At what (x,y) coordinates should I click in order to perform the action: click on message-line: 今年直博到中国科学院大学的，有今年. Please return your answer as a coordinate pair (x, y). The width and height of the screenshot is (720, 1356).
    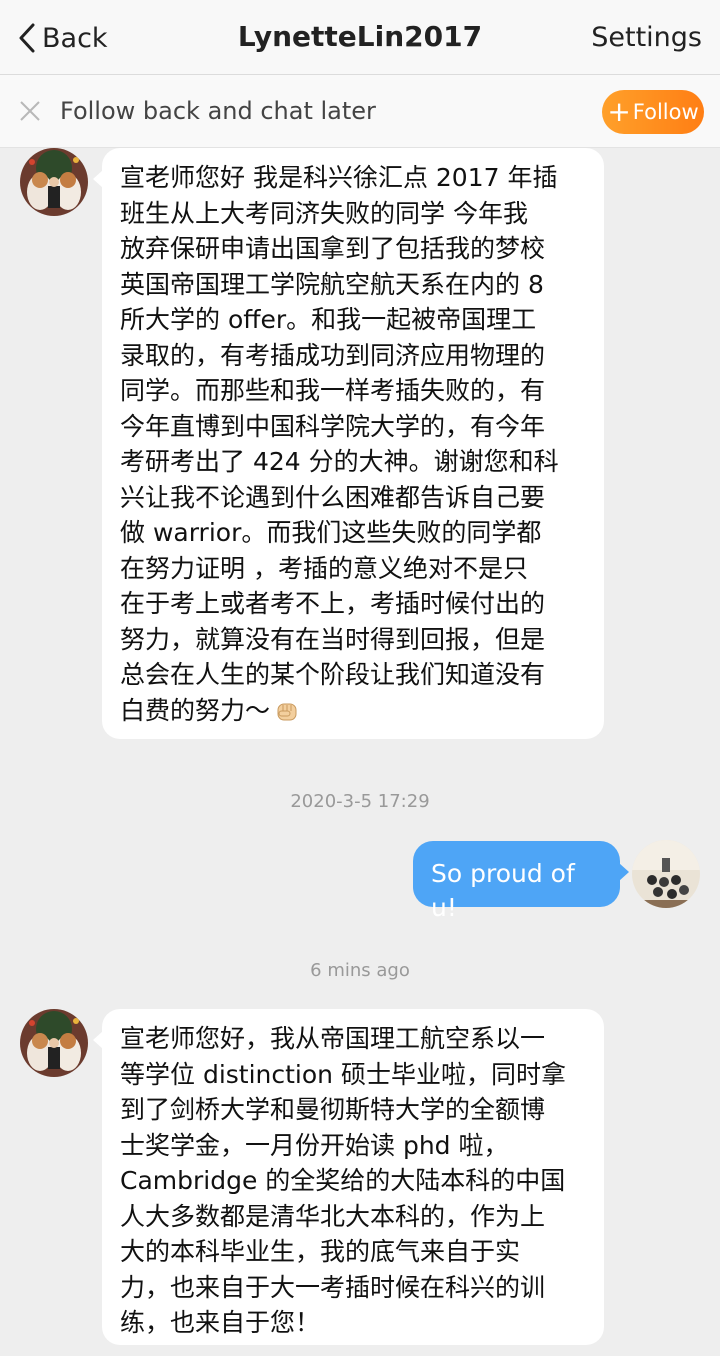
    Looking at the image, I should click on (333, 426).